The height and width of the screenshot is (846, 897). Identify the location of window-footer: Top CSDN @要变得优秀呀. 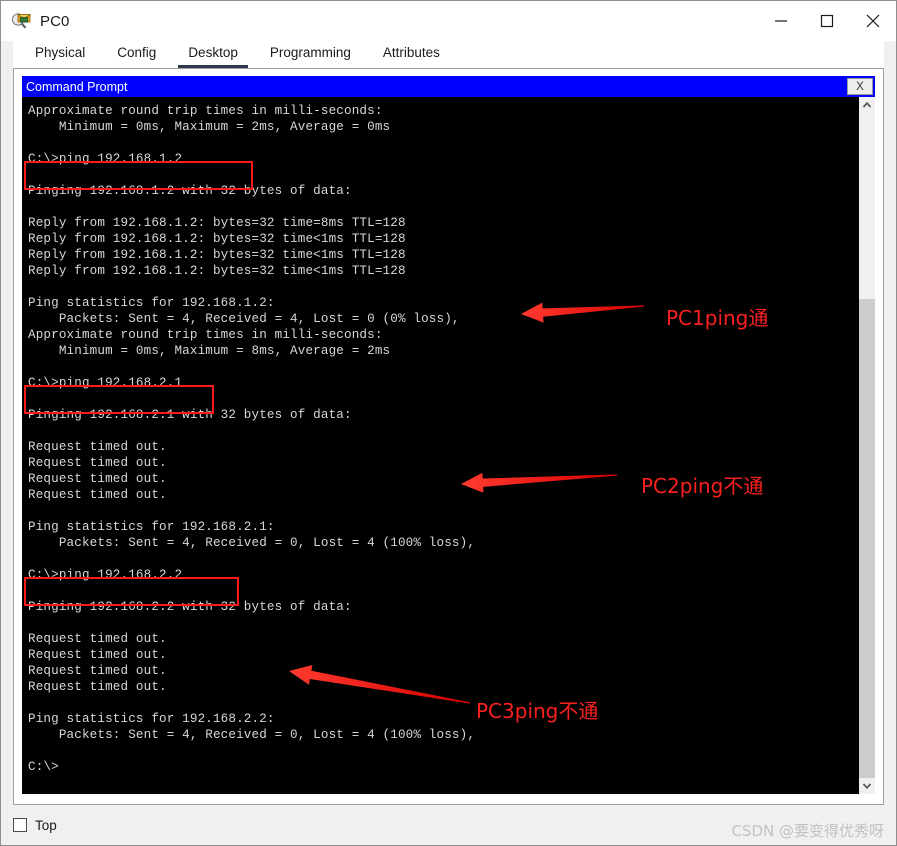
(448, 825).